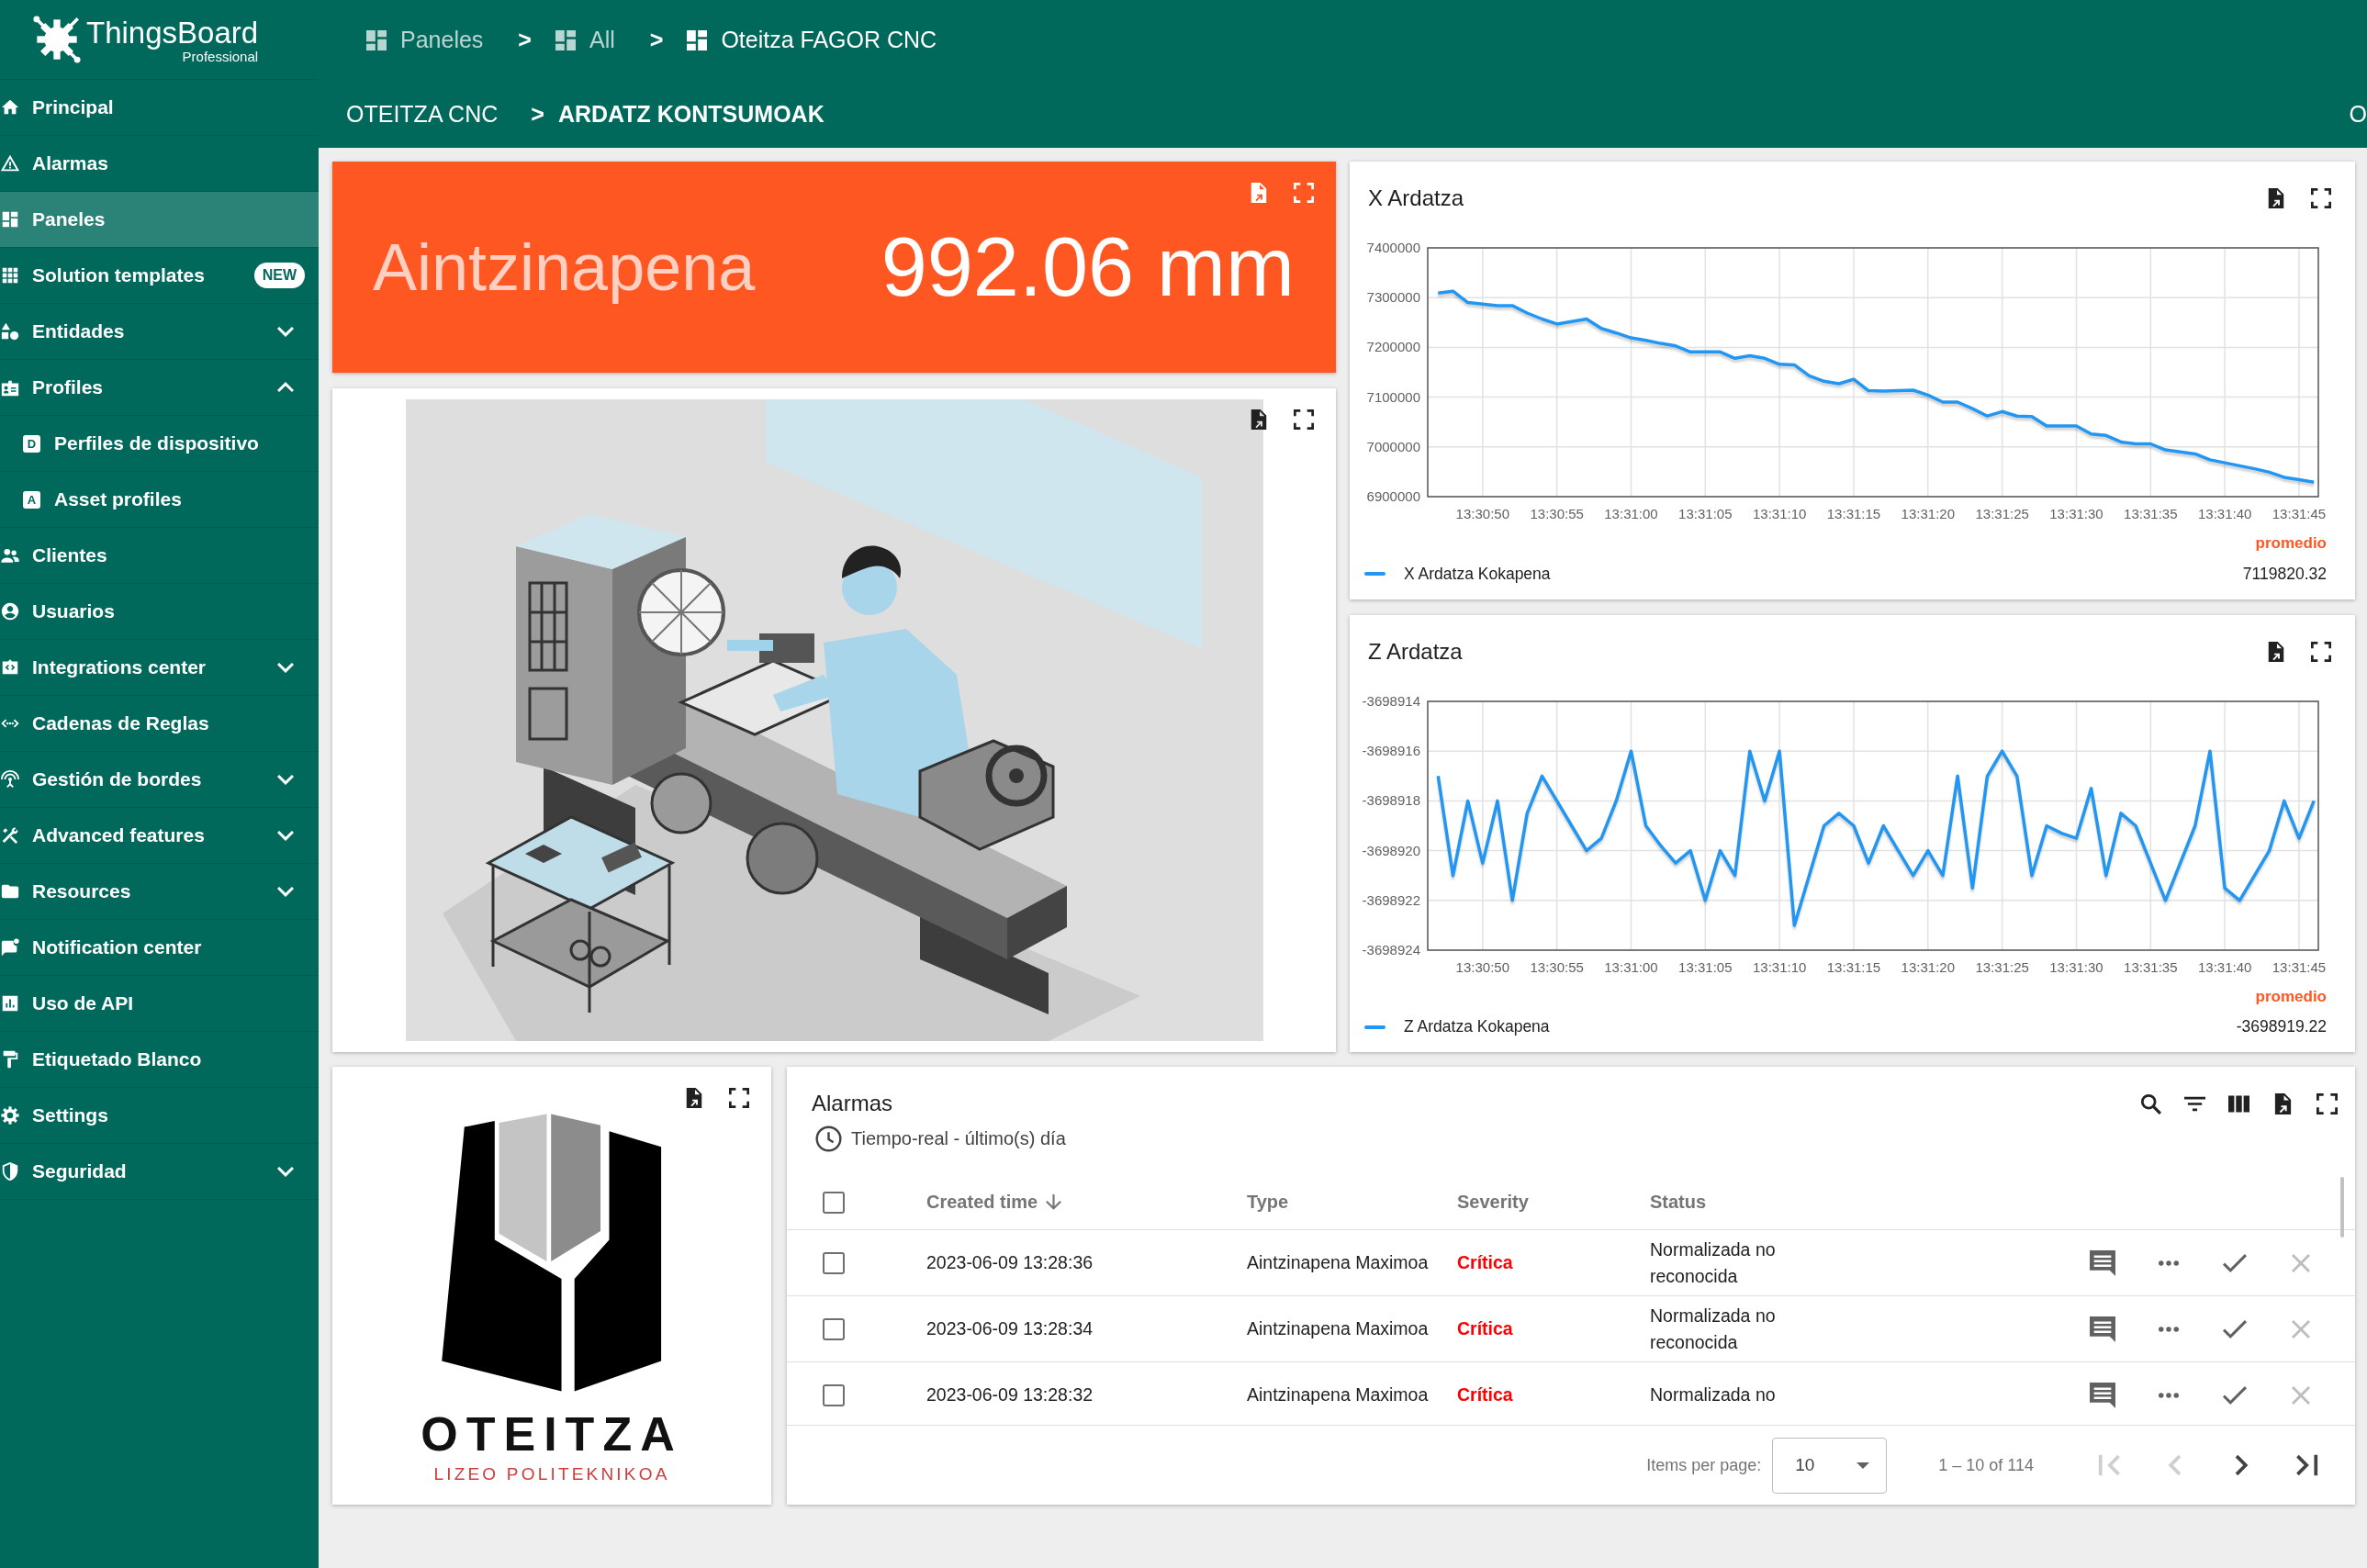 This screenshot has height=1568, width=2367. I want to click on table-cell: 2023-06-09 13:28:36, so click(1010, 1262).